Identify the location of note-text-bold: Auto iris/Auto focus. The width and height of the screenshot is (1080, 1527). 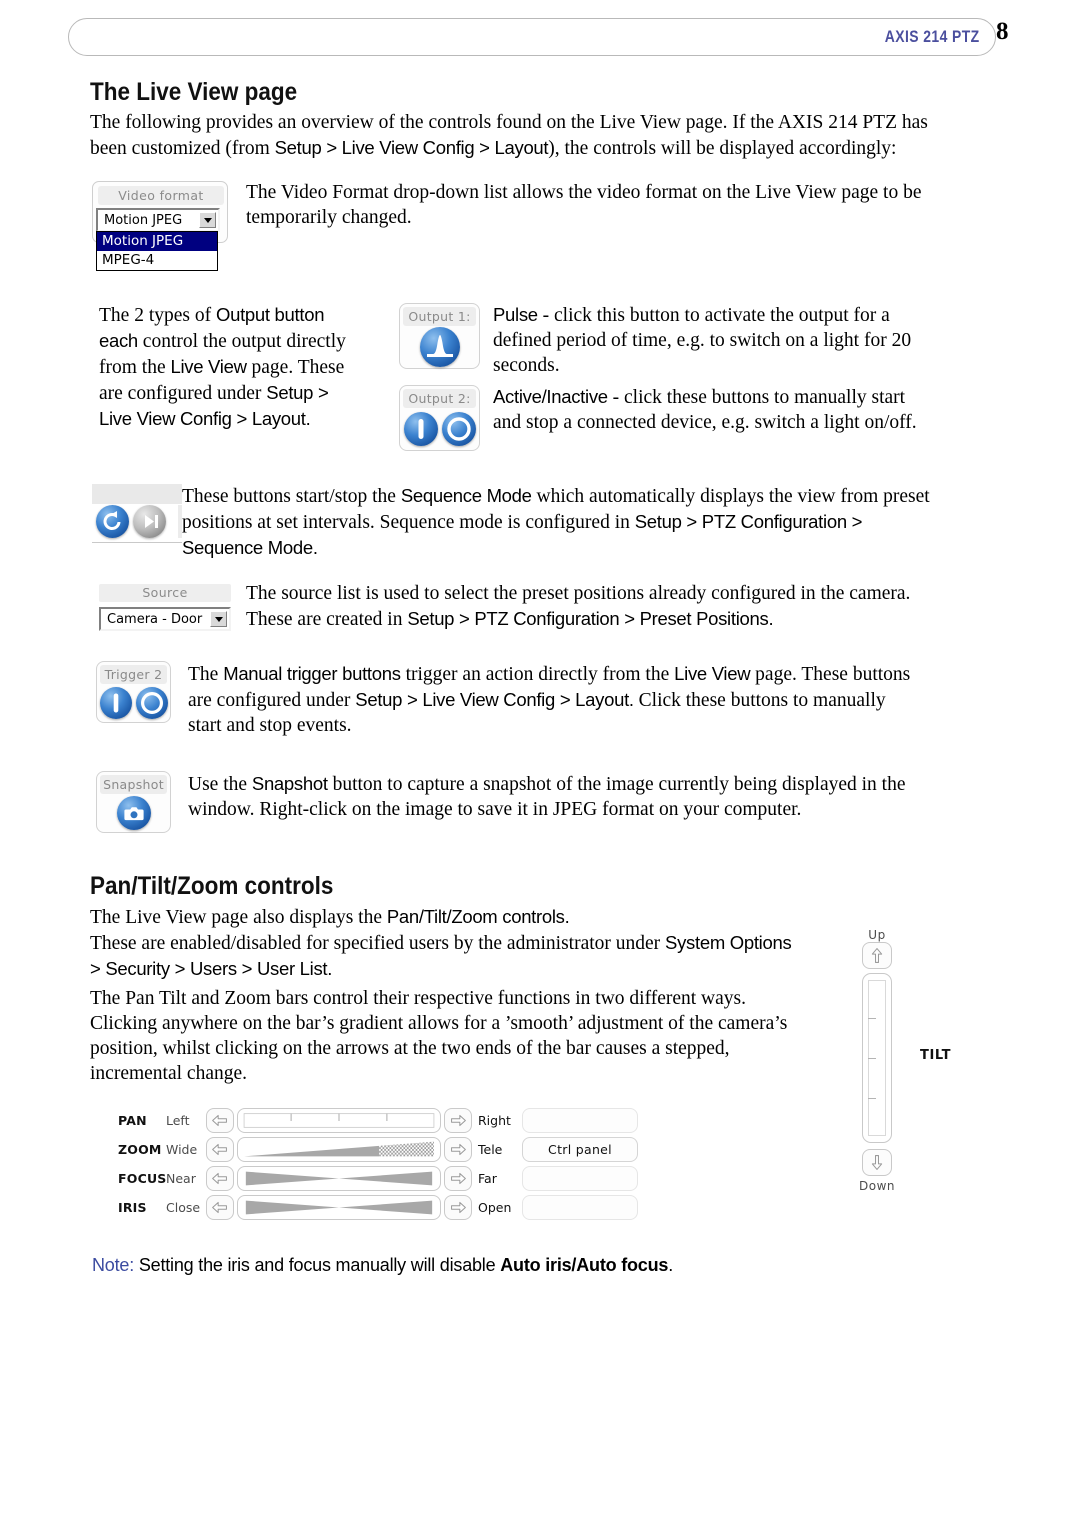
(584, 1265).